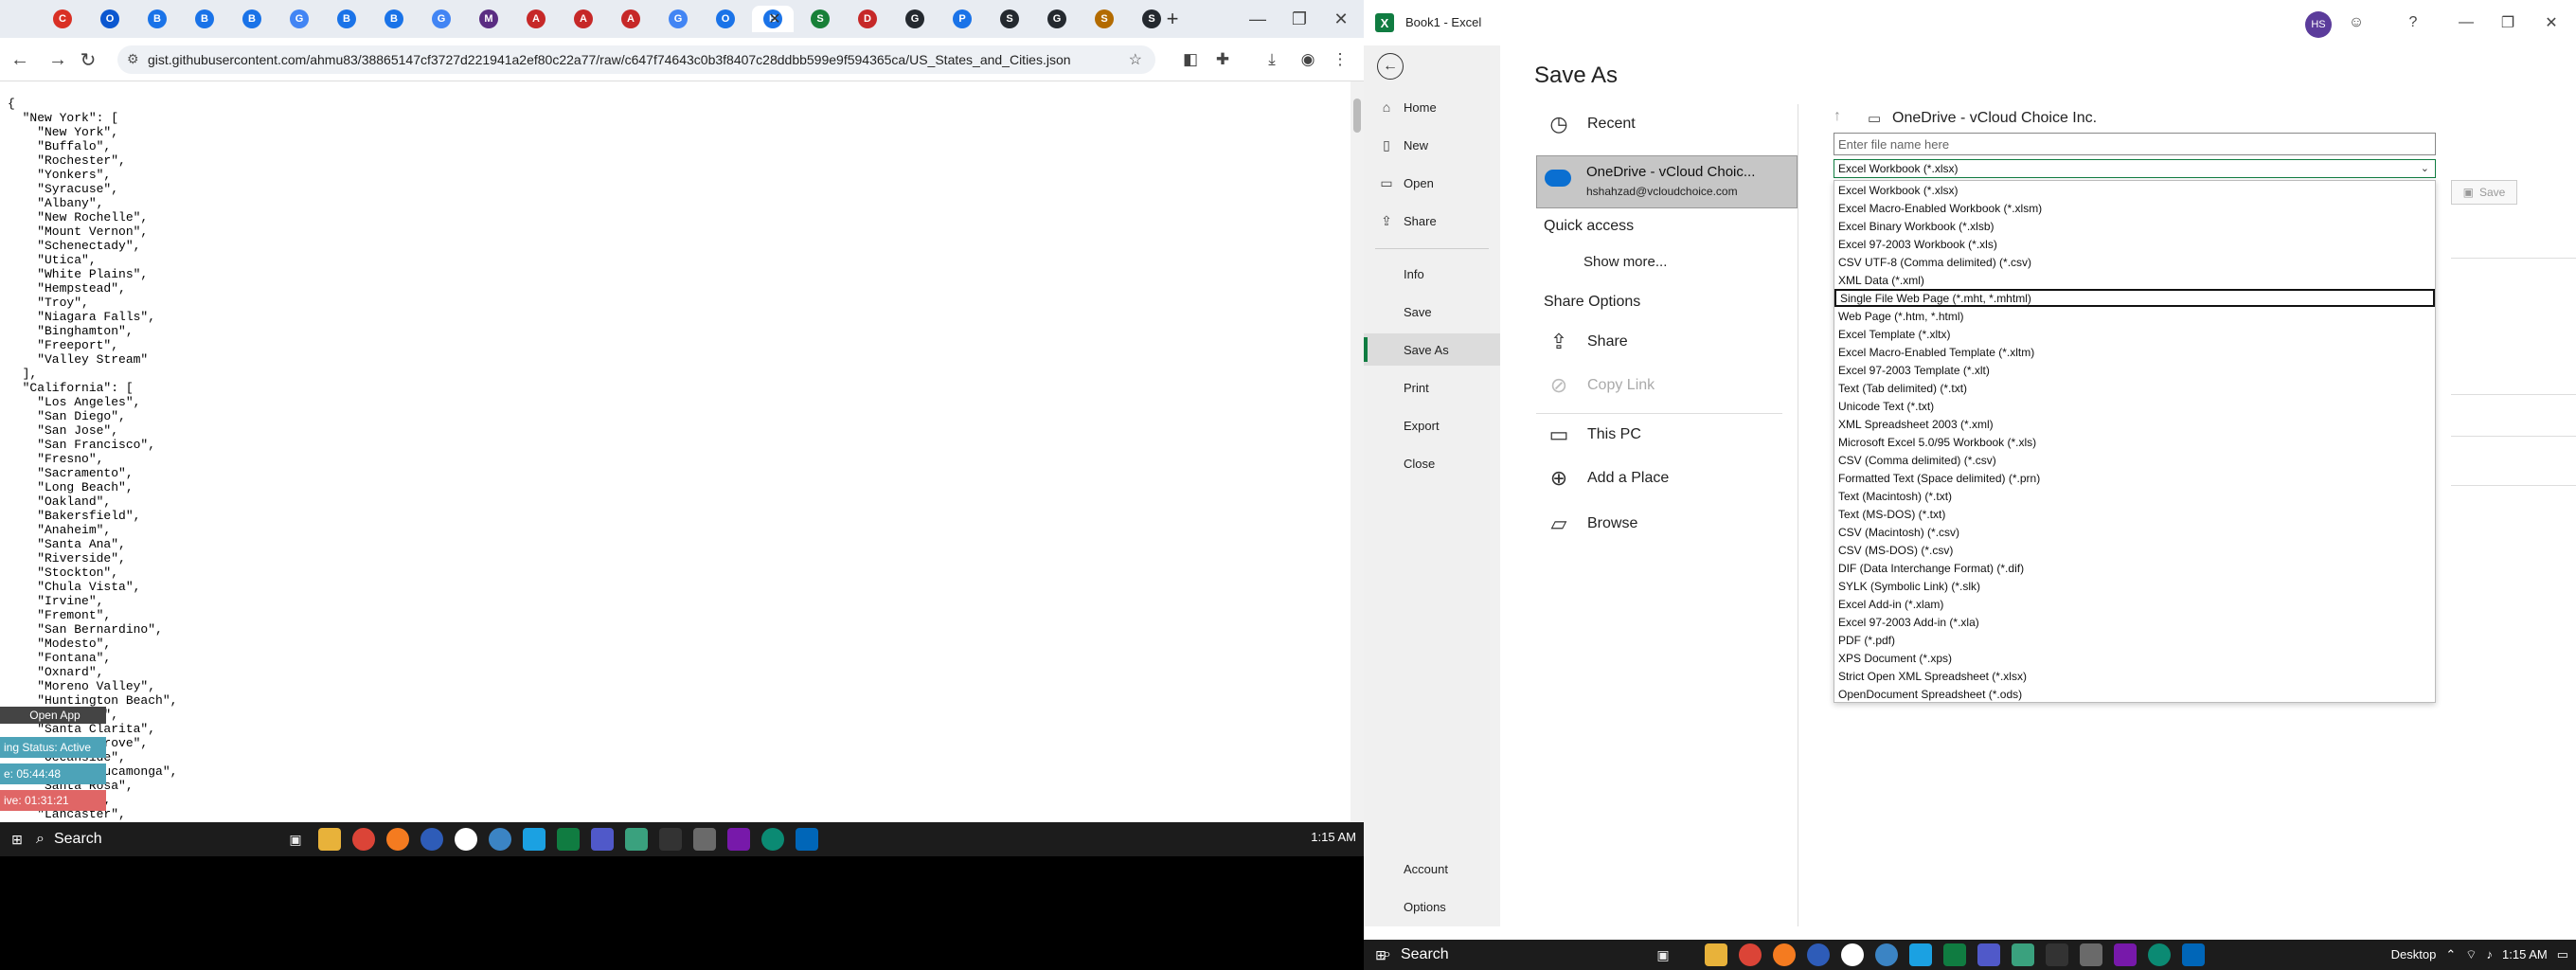  Describe the element at coordinates (2134, 316) in the screenshot. I see `file-type-option: Web Page (*.htm, *.html)` at that location.